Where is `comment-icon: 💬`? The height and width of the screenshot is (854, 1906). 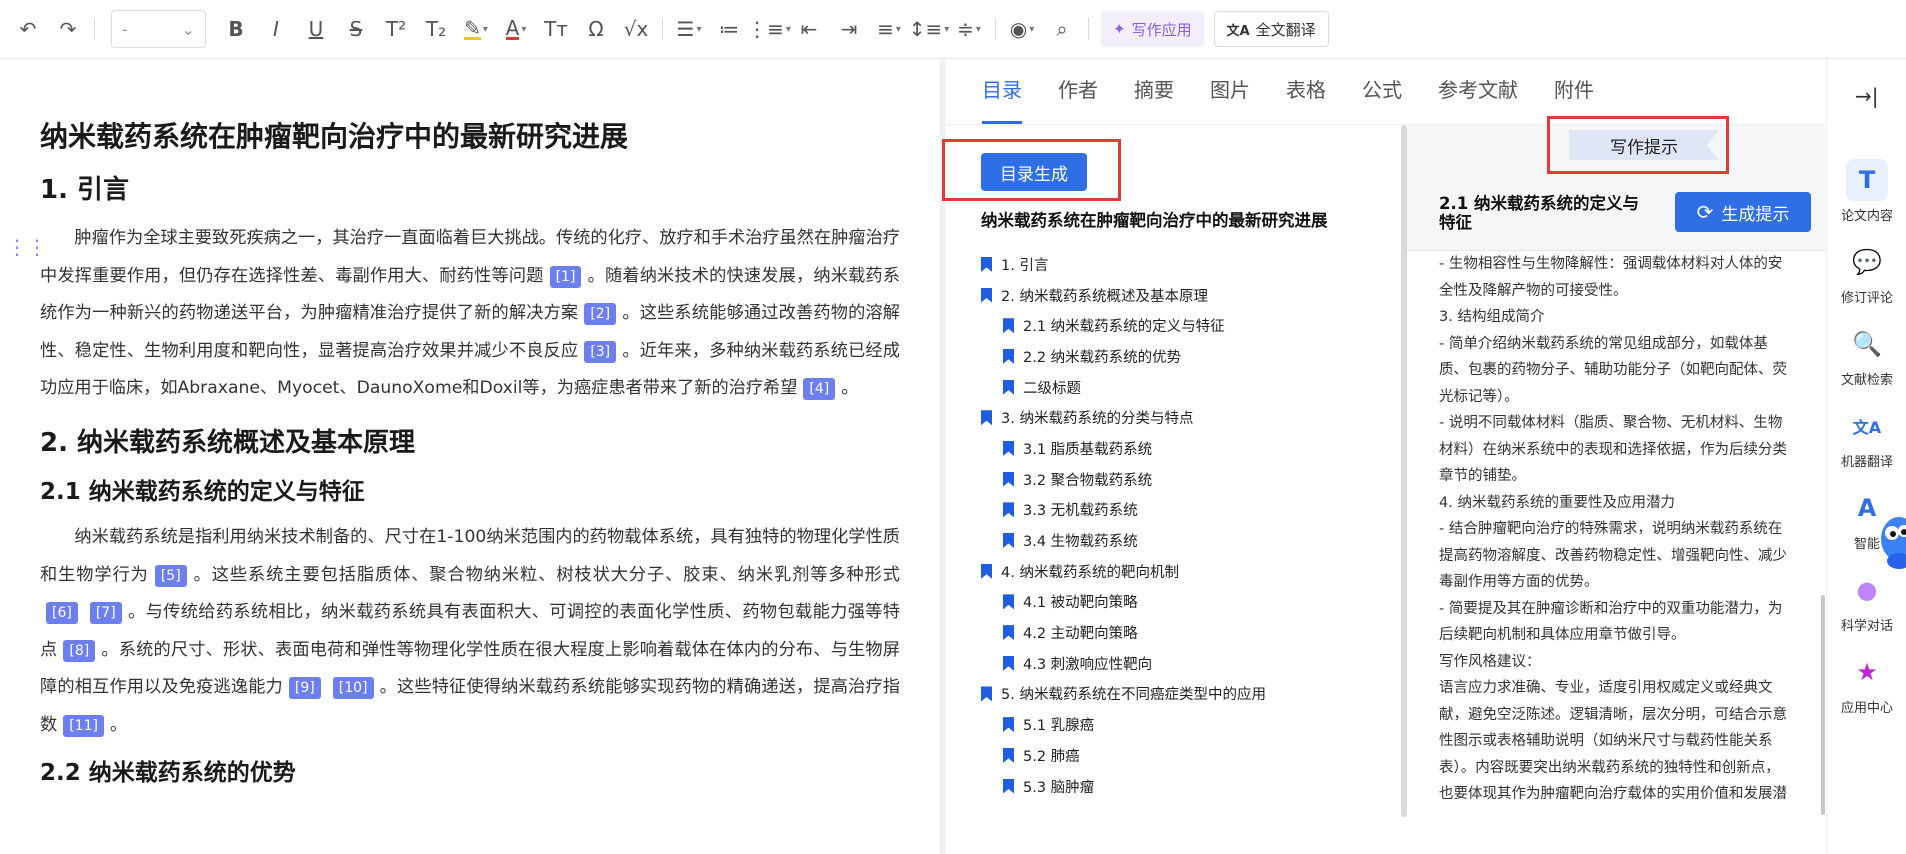 comment-icon: 💬 is located at coordinates (1867, 262).